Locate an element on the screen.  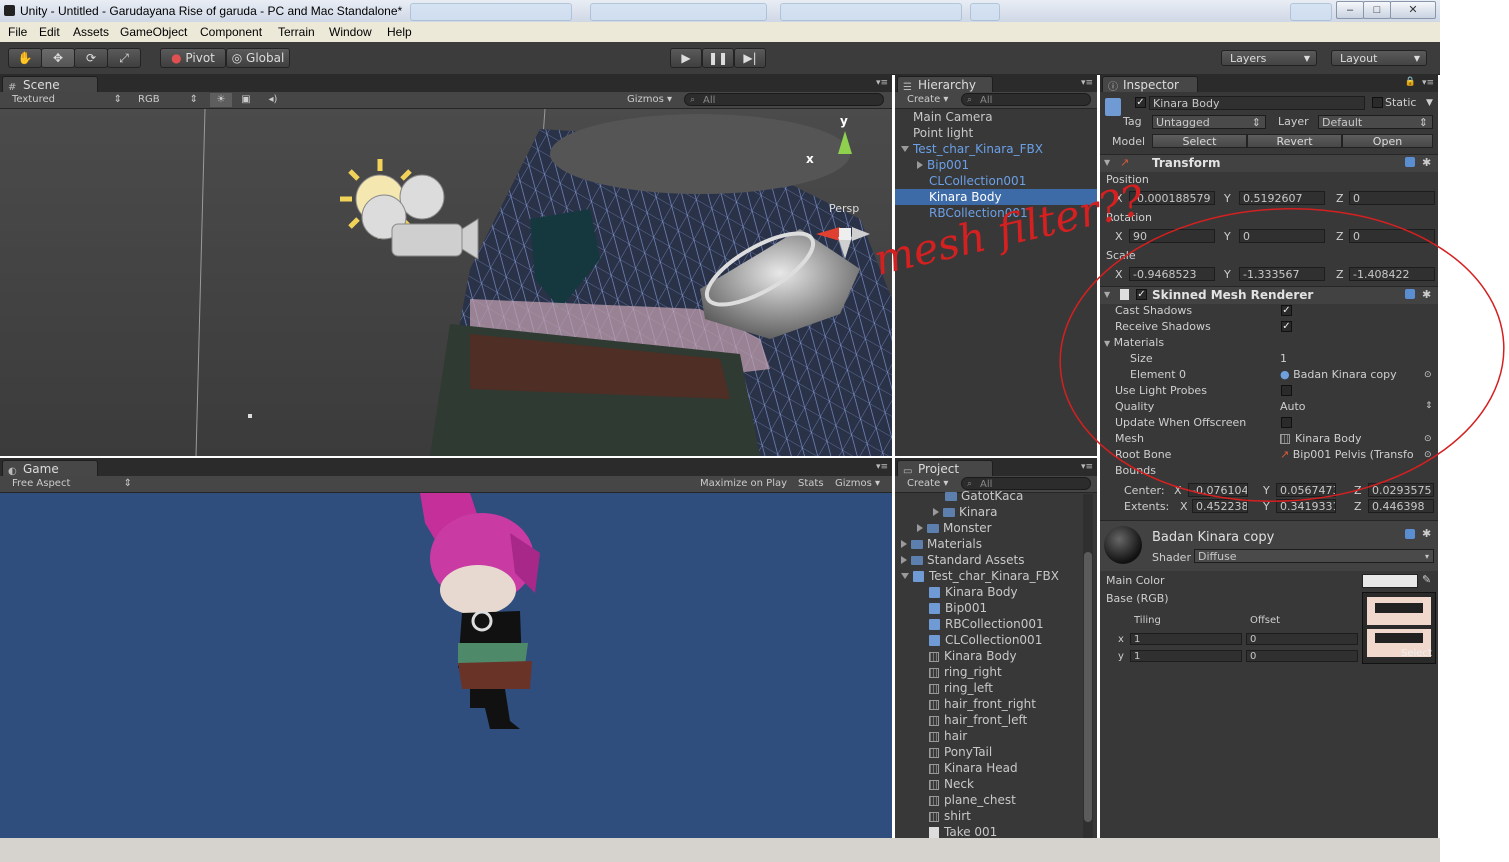
root-bone-field: ↗ Bip001 Pelvis (Transfo is located at coordinates (1350, 455).